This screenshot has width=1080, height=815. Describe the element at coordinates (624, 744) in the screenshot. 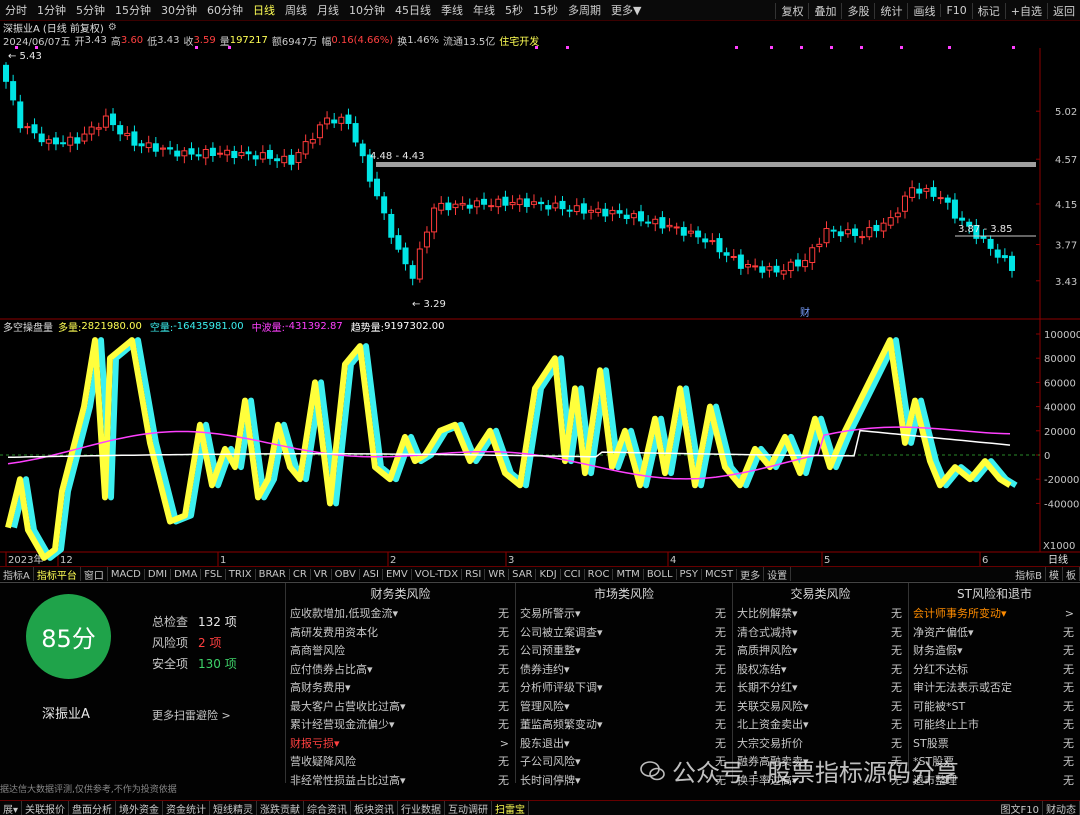

I see `risk-item: 股东退出▾ 无` at that location.